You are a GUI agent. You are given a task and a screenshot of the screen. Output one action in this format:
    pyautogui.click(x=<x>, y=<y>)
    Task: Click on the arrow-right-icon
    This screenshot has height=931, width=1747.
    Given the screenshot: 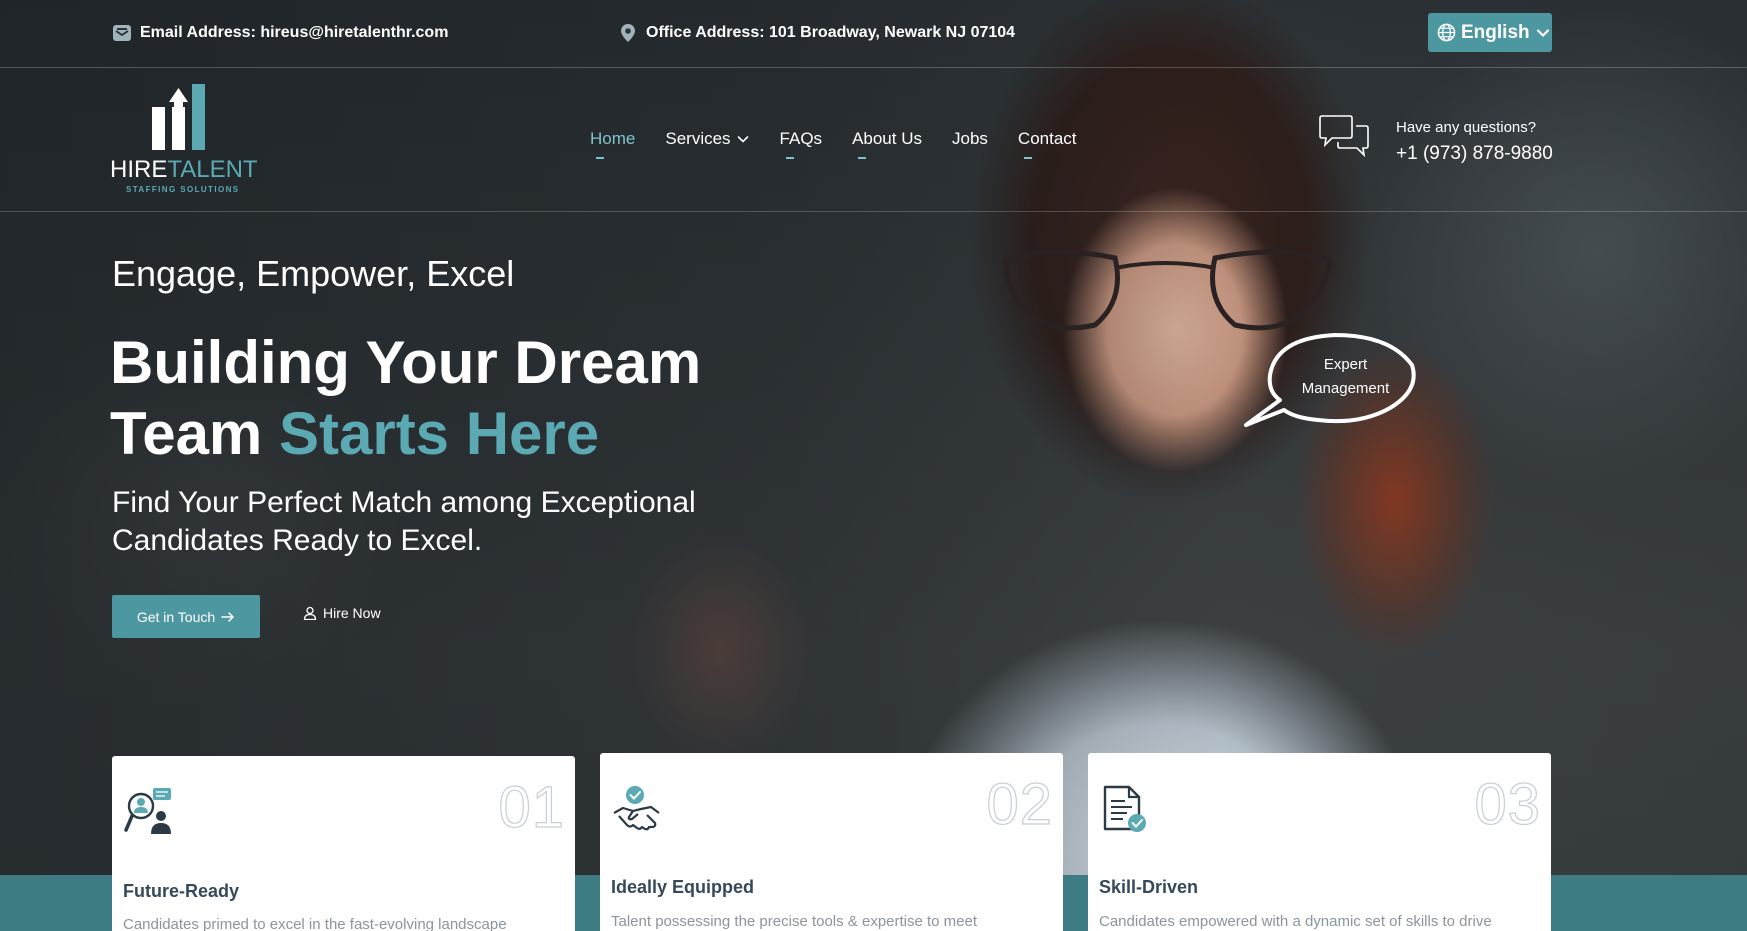 What is the action you would take?
    pyautogui.click(x=228, y=617)
    